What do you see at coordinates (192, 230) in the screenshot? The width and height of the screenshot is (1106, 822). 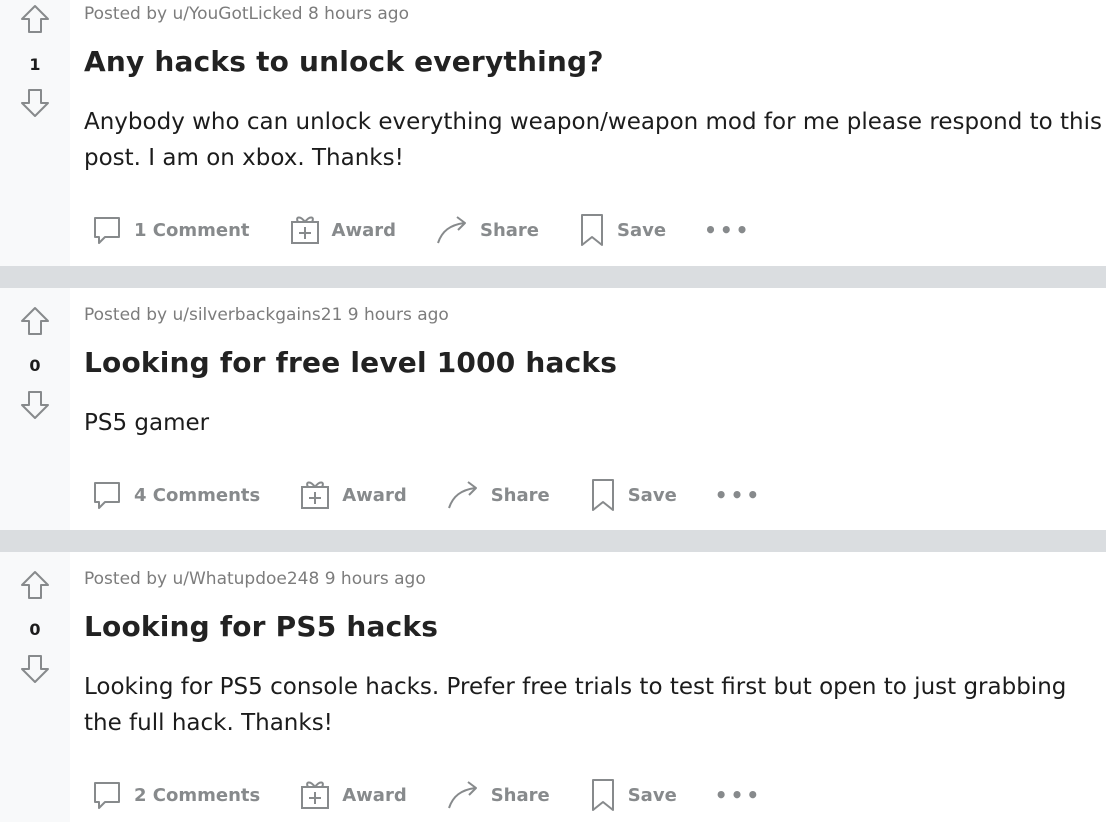 I see `comments-label: 1 Comment` at bounding box center [192, 230].